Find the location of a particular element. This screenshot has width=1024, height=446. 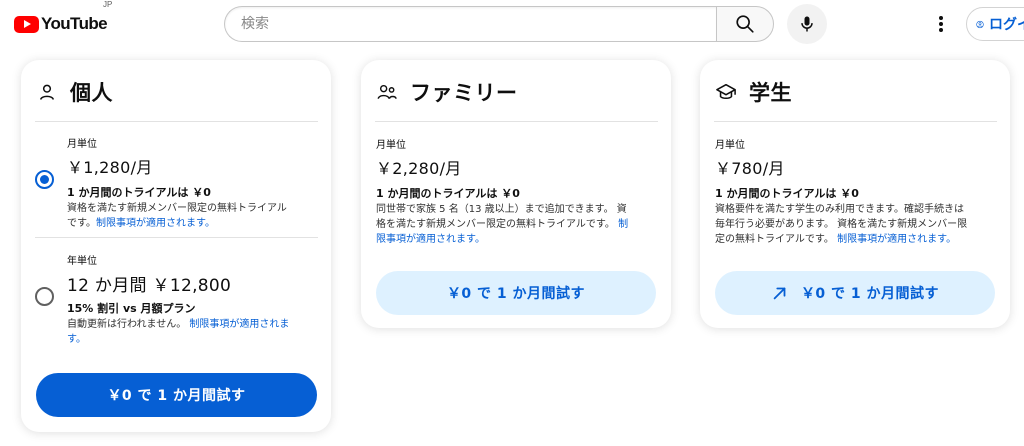

plan-description: 資格を満たす新規メンバー限定の無料トライアル です。制限事項が適用されます。 is located at coordinates (195, 216).